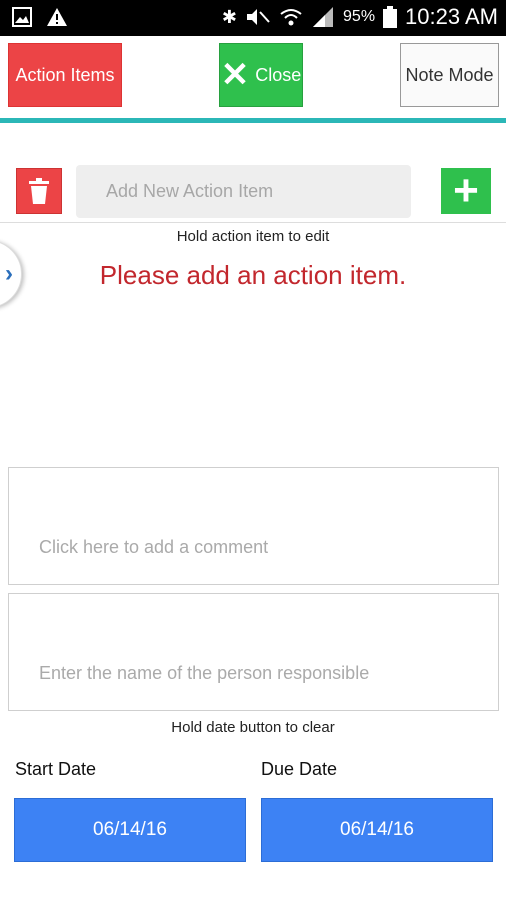 The image size is (506, 900). What do you see at coordinates (278, 74) in the screenshot?
I see `close-label: Close` at bounding box center [278, 74].